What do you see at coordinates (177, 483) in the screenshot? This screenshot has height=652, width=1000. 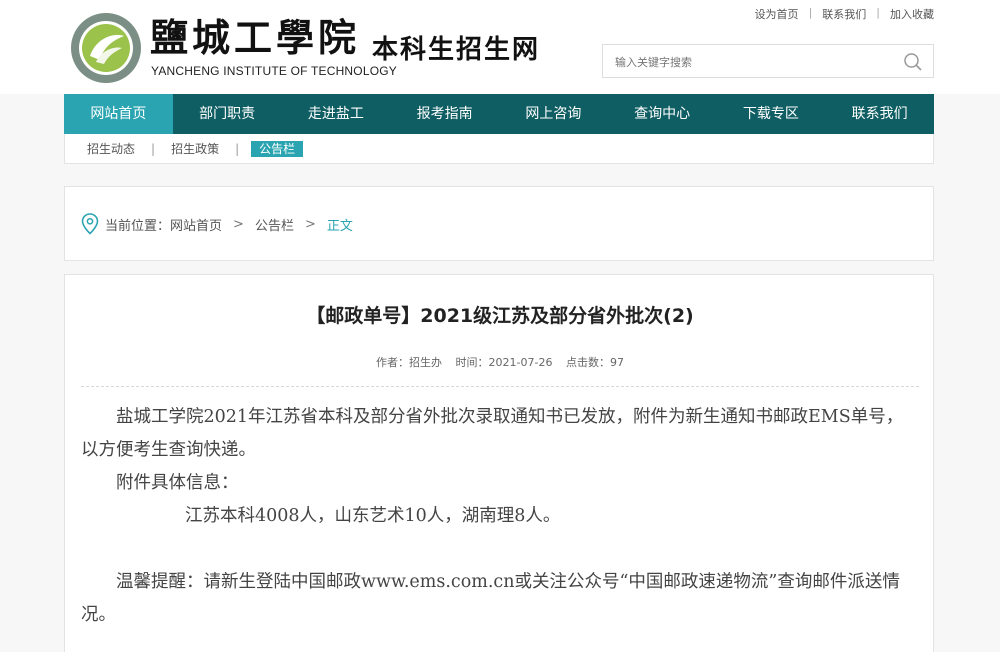 I see `article-paragraph: 附件具体信息：` at bounding box center [177, 483].